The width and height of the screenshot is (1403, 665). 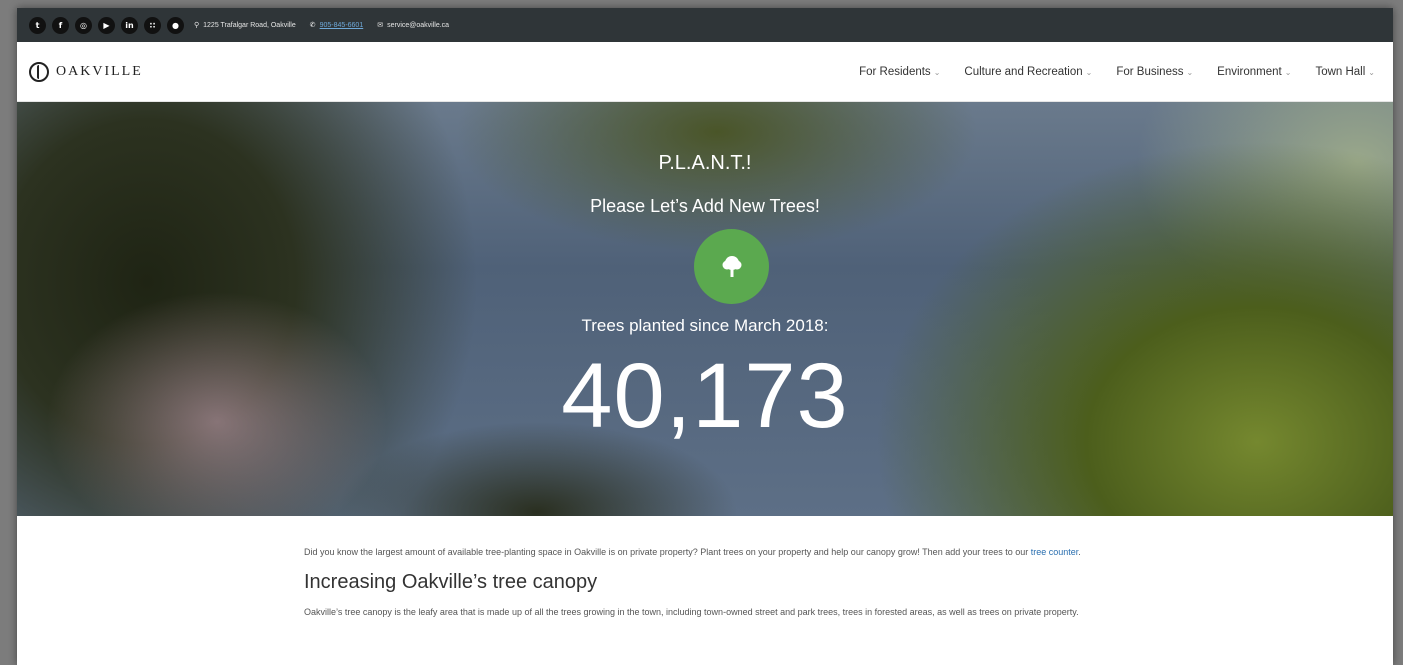 I want to click on email-info: ✉ service@oakville.ca, so click(x=413, y=25).